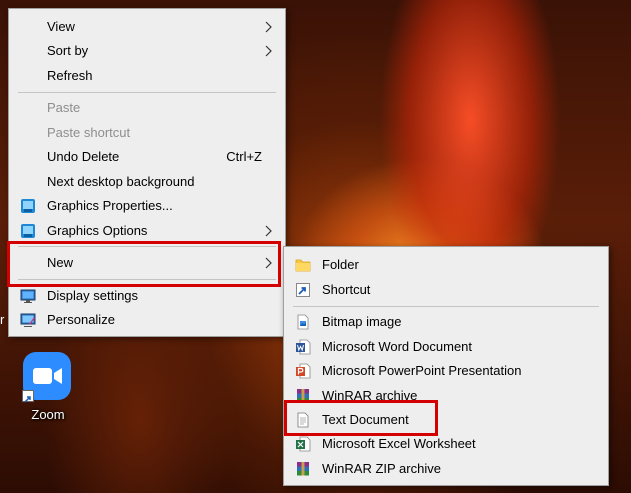  Describe the element at coordinates (147, 231) in the screenshot. I see `menu-item-graphics-options: Graphics Options` at that location.